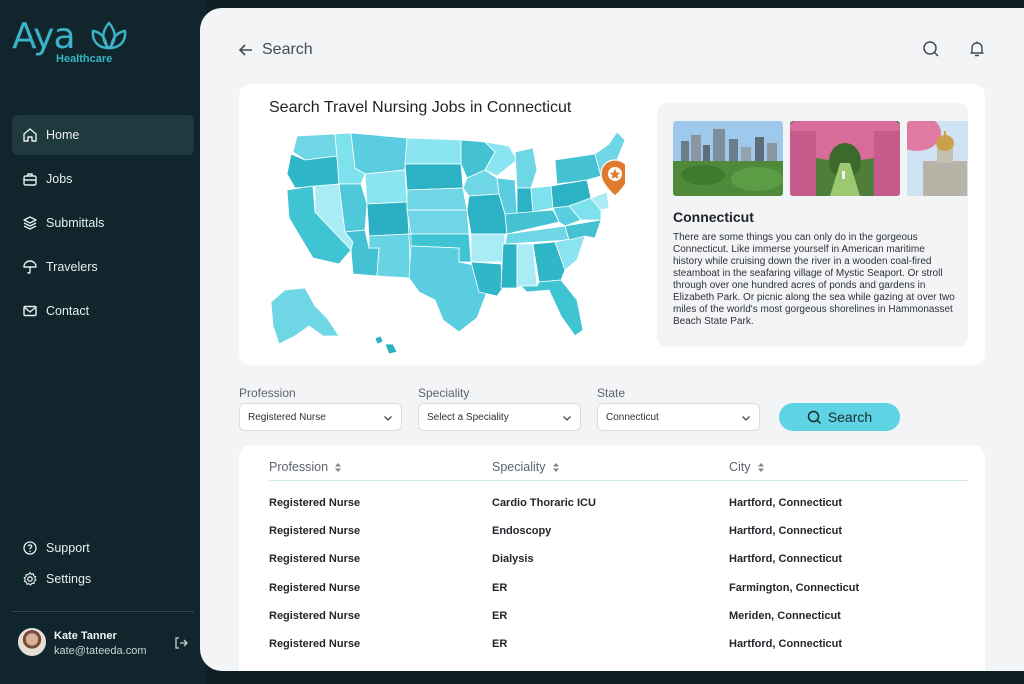  I want to click on us-map, so click(445, 245).